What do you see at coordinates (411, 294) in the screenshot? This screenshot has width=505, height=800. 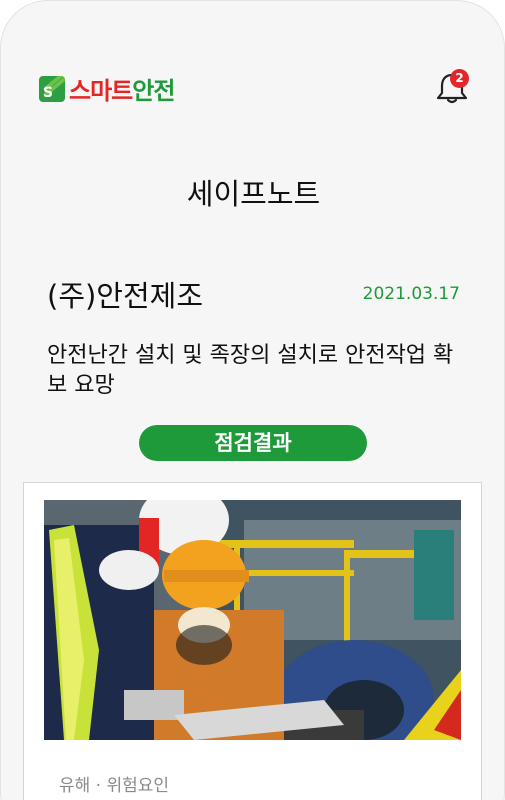 I see `note-date: 2021.03.17` at bounding box center [411, 294].